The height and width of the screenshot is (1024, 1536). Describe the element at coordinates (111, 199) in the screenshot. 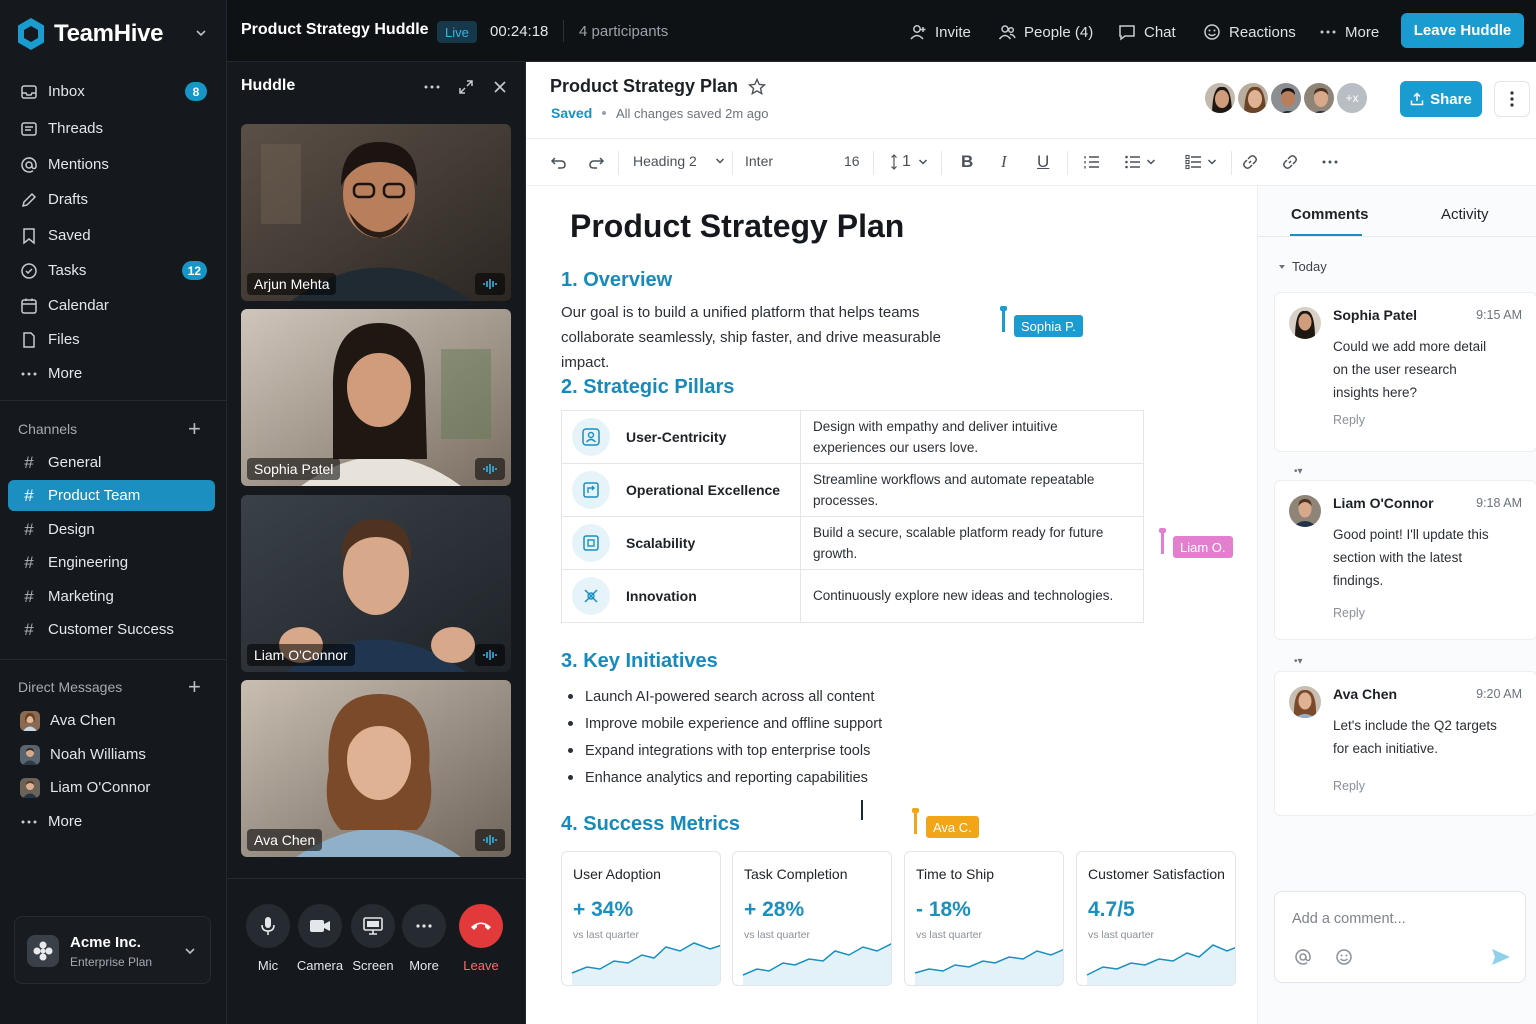

I see `sidebar-item-drafts: Drafts` at that location.